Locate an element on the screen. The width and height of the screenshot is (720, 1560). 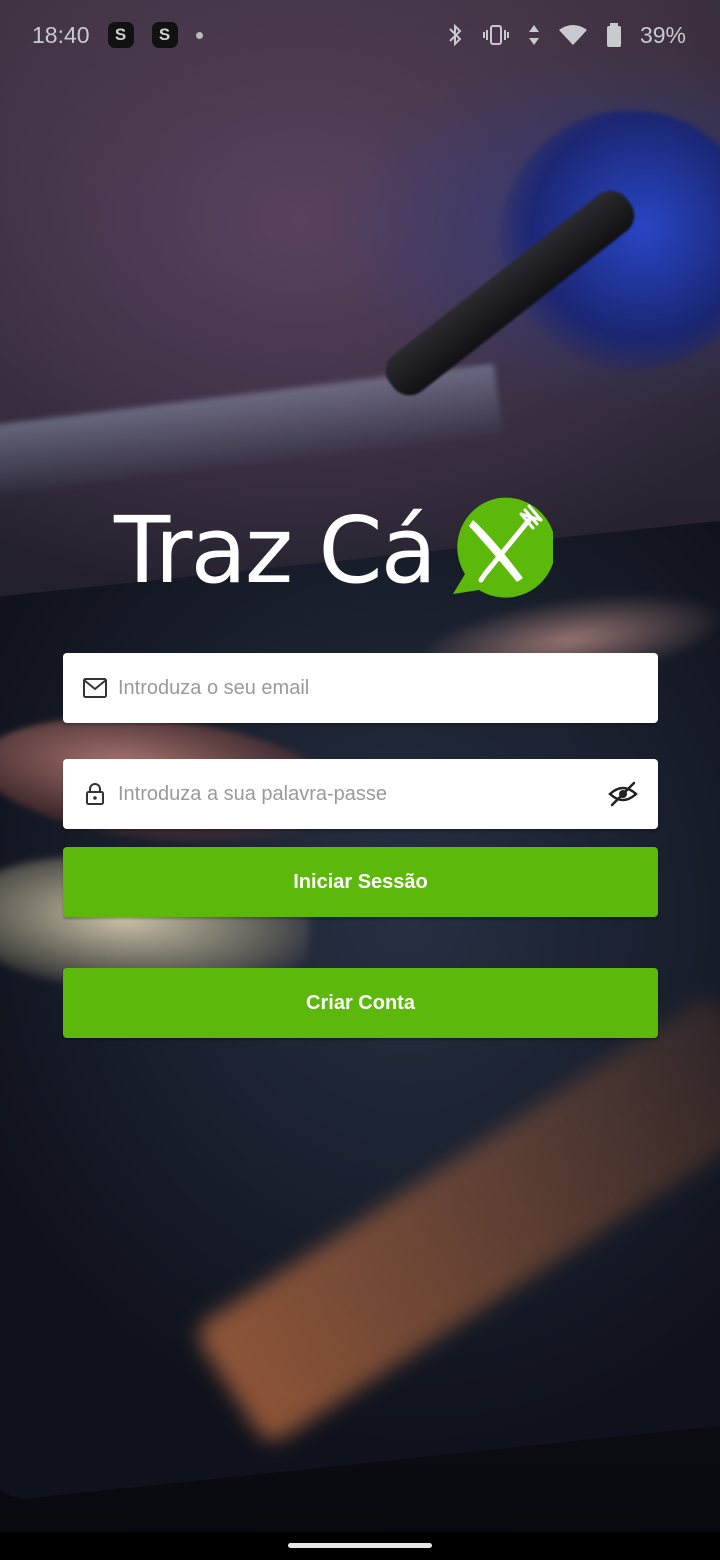
eye-off-icon is located at coordinates (623, 794).